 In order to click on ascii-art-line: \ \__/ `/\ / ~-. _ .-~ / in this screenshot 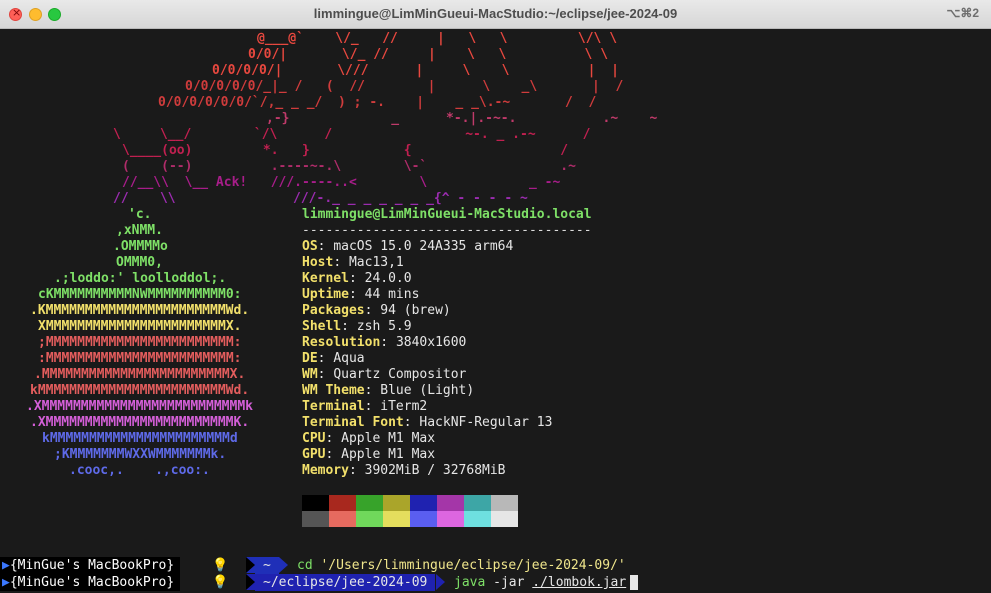, I will do `click(352, 134)`.